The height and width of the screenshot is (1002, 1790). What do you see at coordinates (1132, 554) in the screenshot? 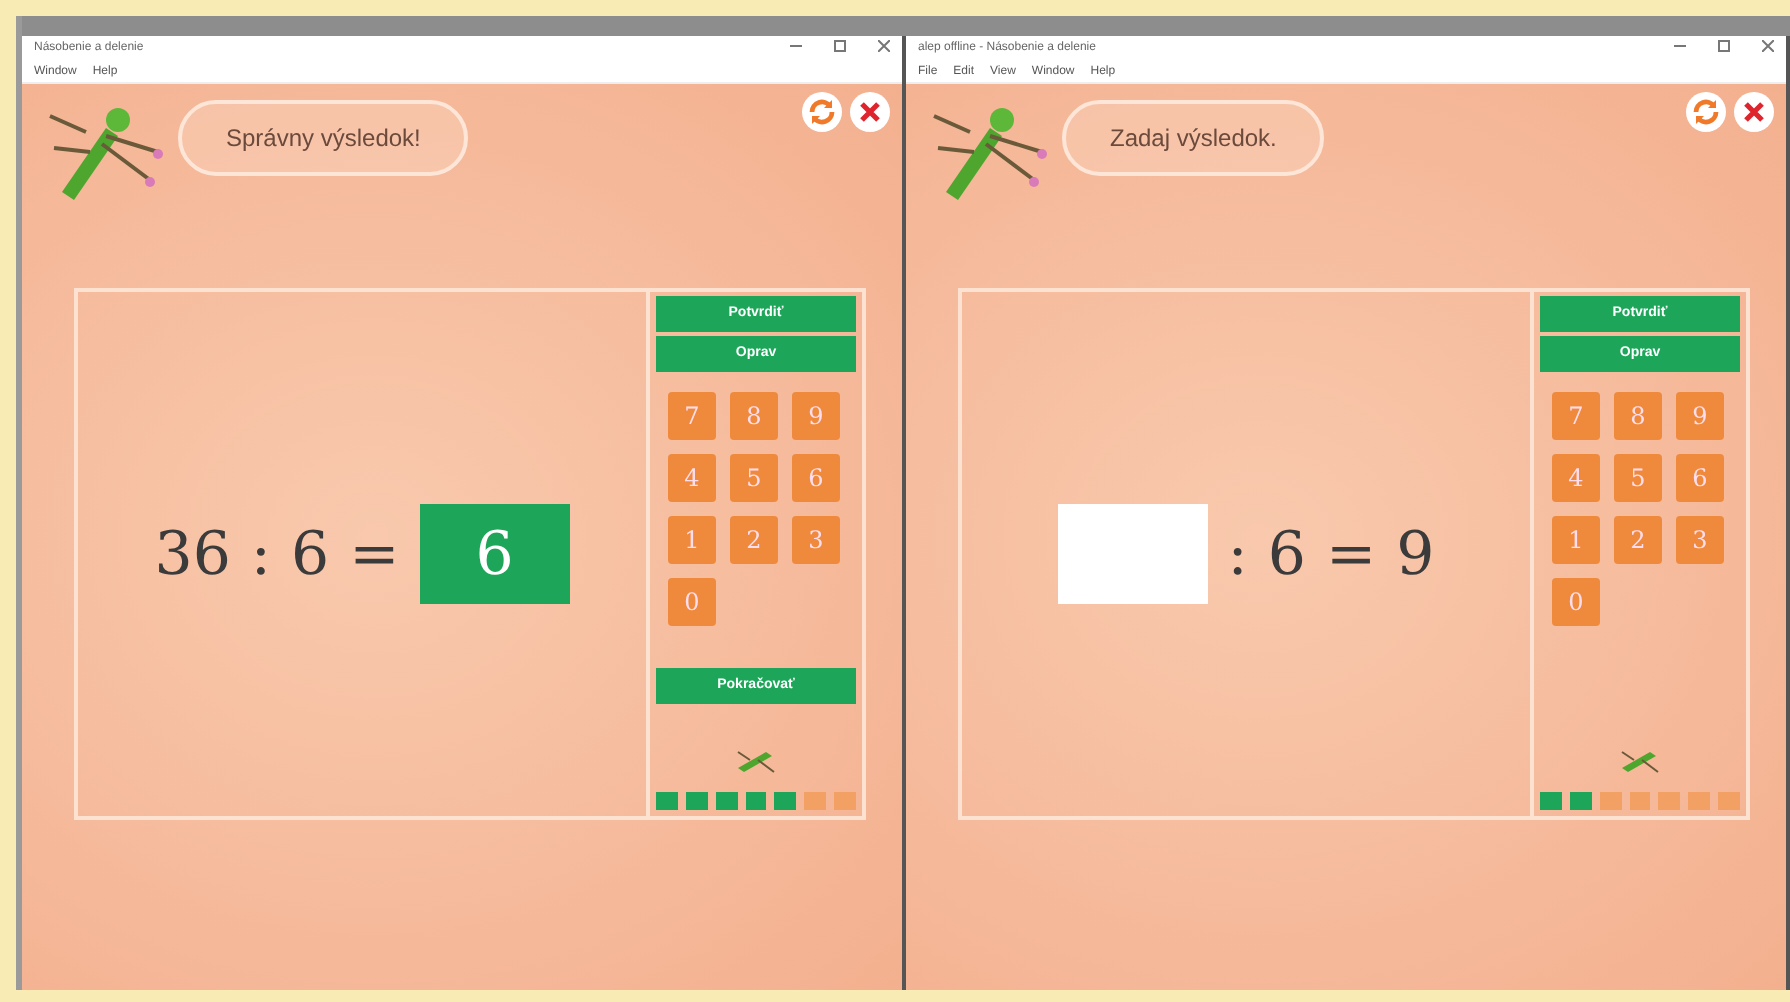
I see `answer-field` at bounding box center [1132, 554].